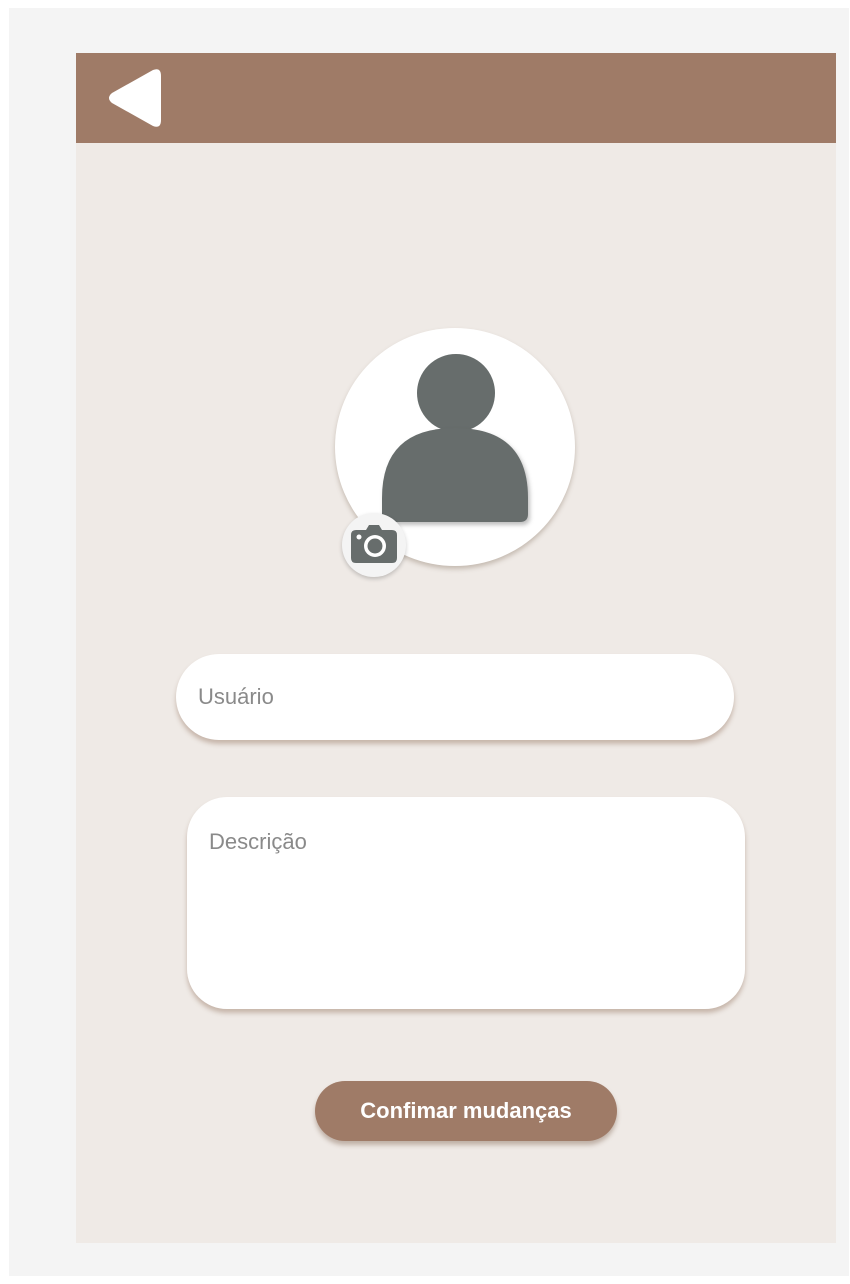  Describe the element at coordinates (455, 697) in the screenshot. I see `username-input` at that location.